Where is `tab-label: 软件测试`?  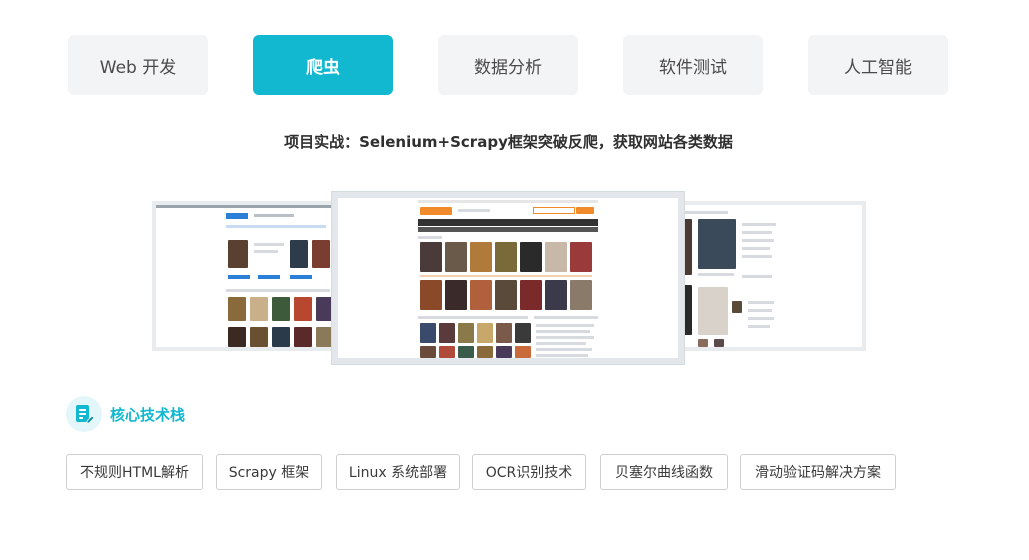
tab-label: 软件测试 is located at coordinates (693, 67).